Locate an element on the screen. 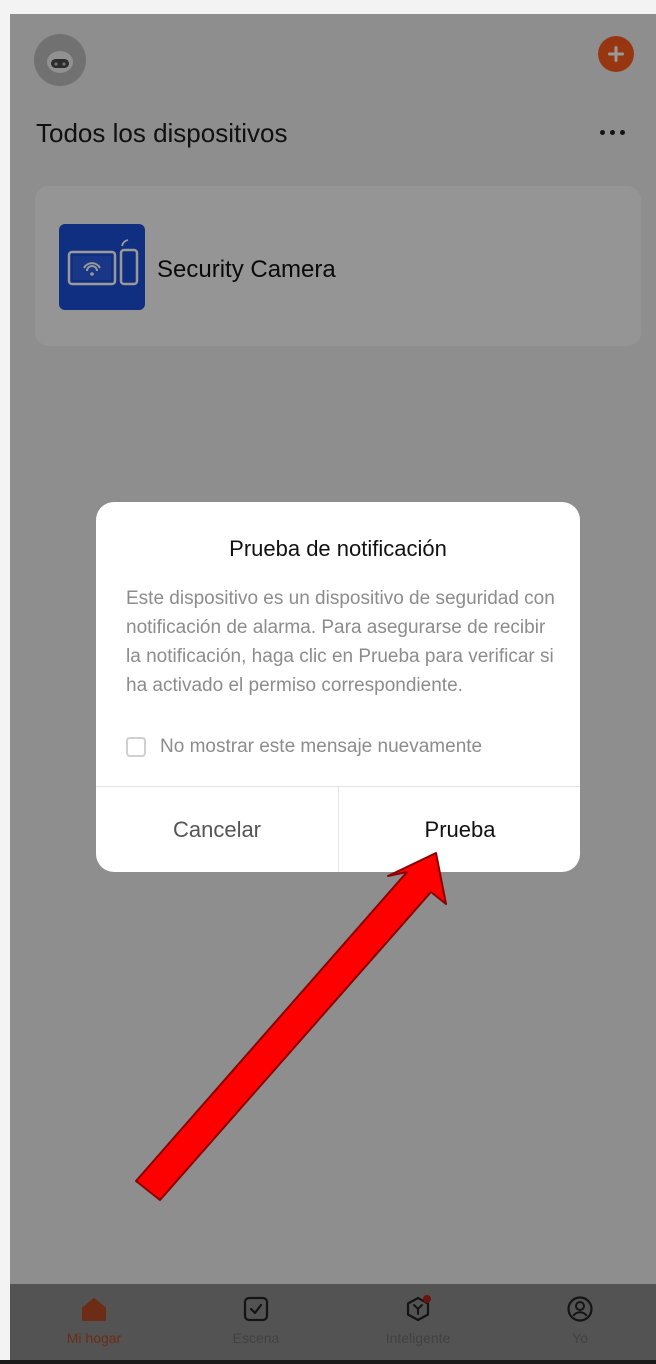 Image resolution: width=656 pixels, height=1364 pixels. dont-show-again-checkbox is located at coordinates (136, 747).